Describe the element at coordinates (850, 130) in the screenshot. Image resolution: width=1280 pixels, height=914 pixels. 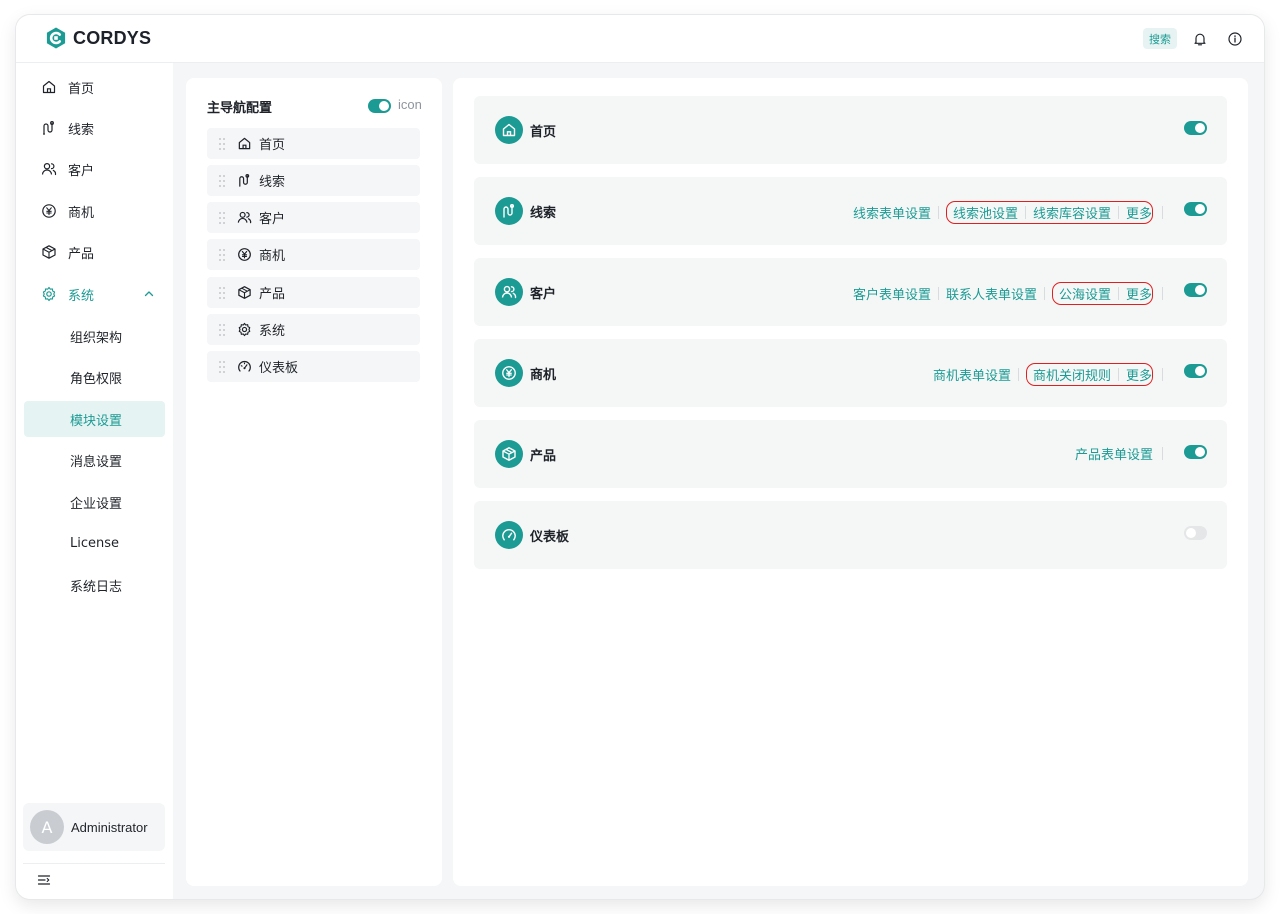
I see `module-card-home: 首页` at that location.